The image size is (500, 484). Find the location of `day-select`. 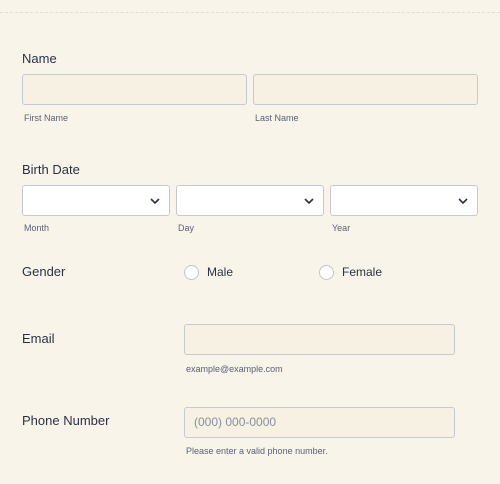

day-select is located at coordinates (250, 200).